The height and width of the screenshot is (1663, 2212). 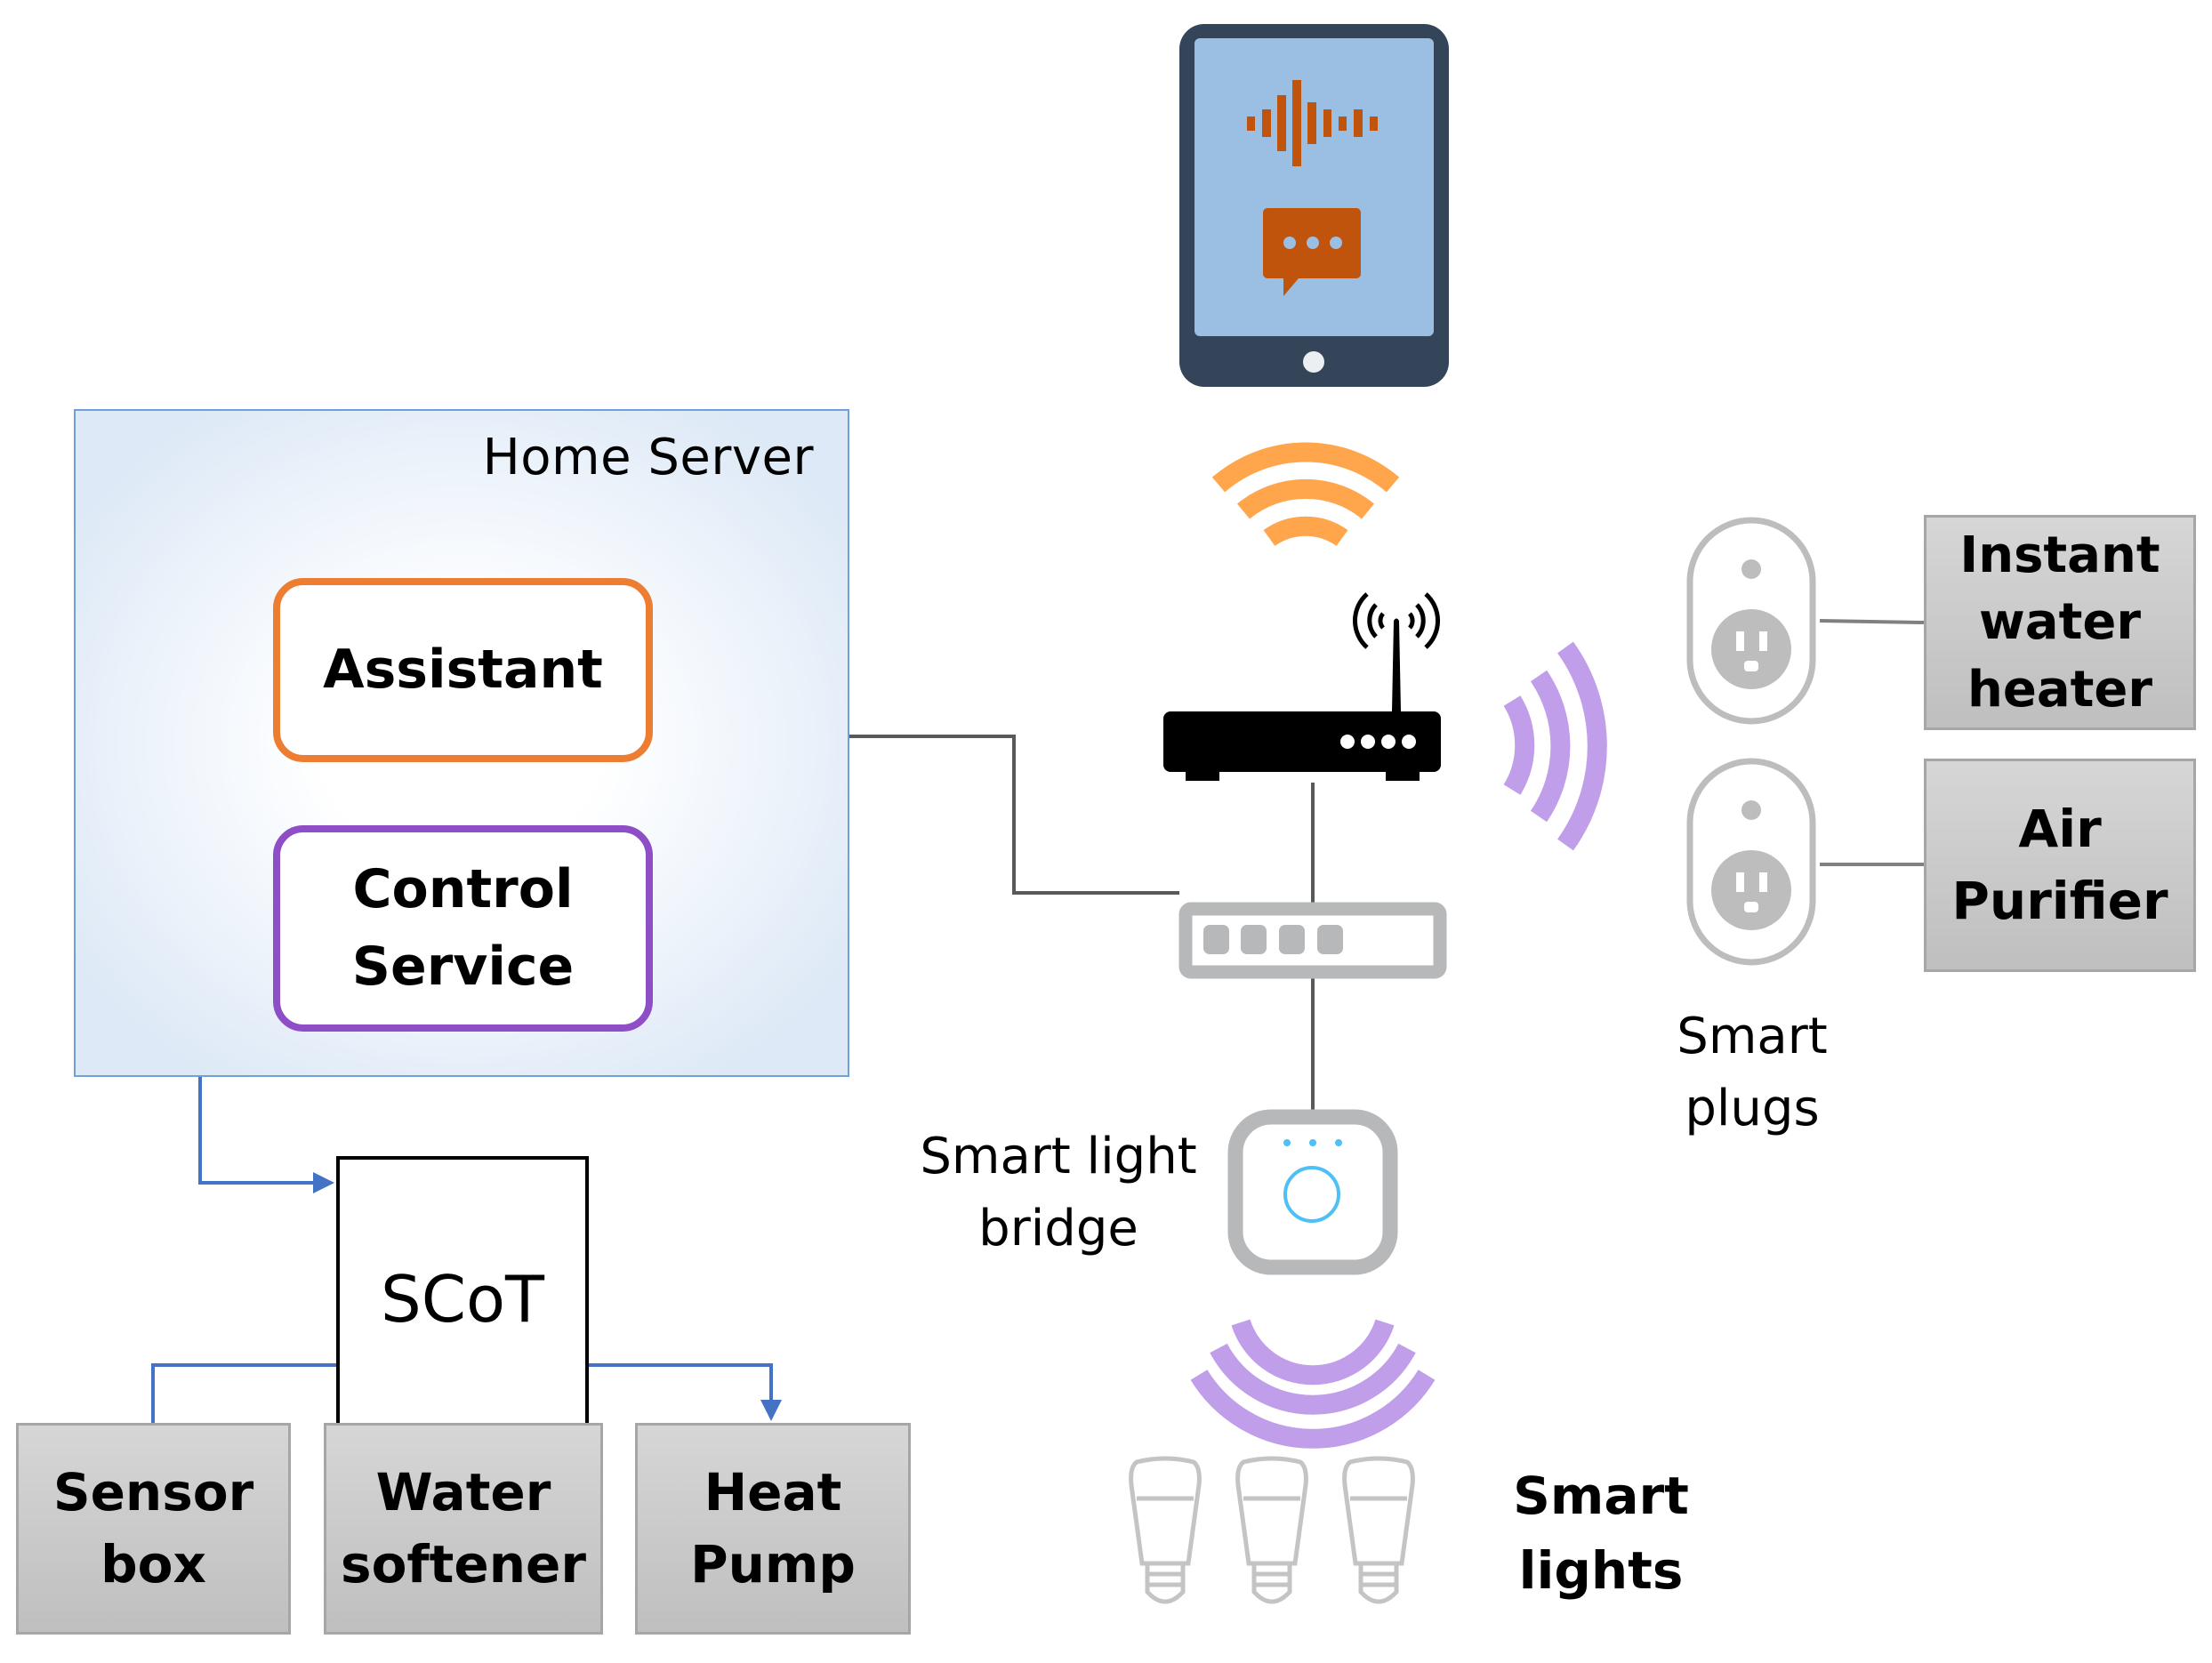 What do you see at coordinates (1751, 741) in the screenshot?
I see `smart-plug-icon` at bounding box center [1751, 741].